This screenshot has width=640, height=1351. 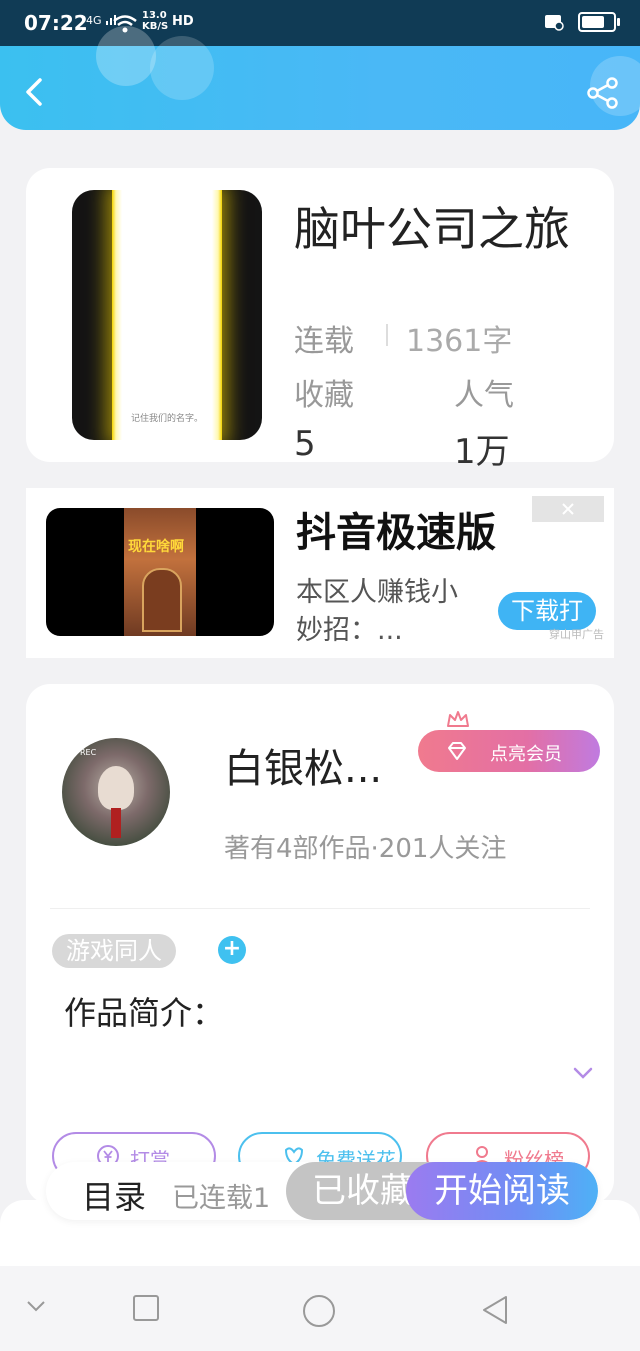 I want to click on ad-thumbnail: 现在啥啊, so click(x=160, y=572).